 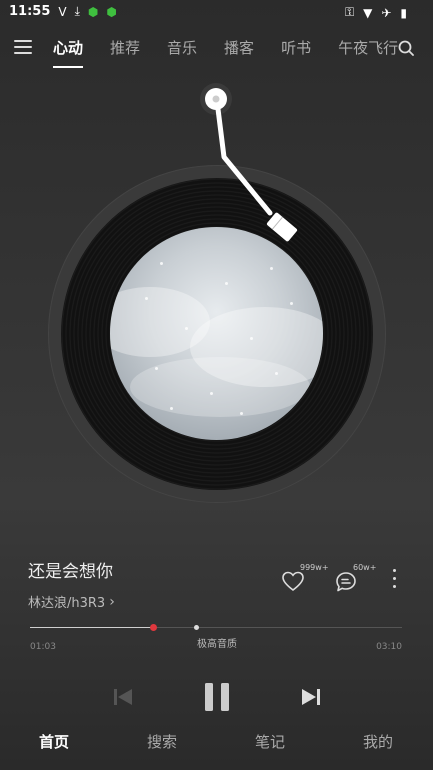 I want to click on tab-heartbeat: 心动, so click(x=68, y=52).